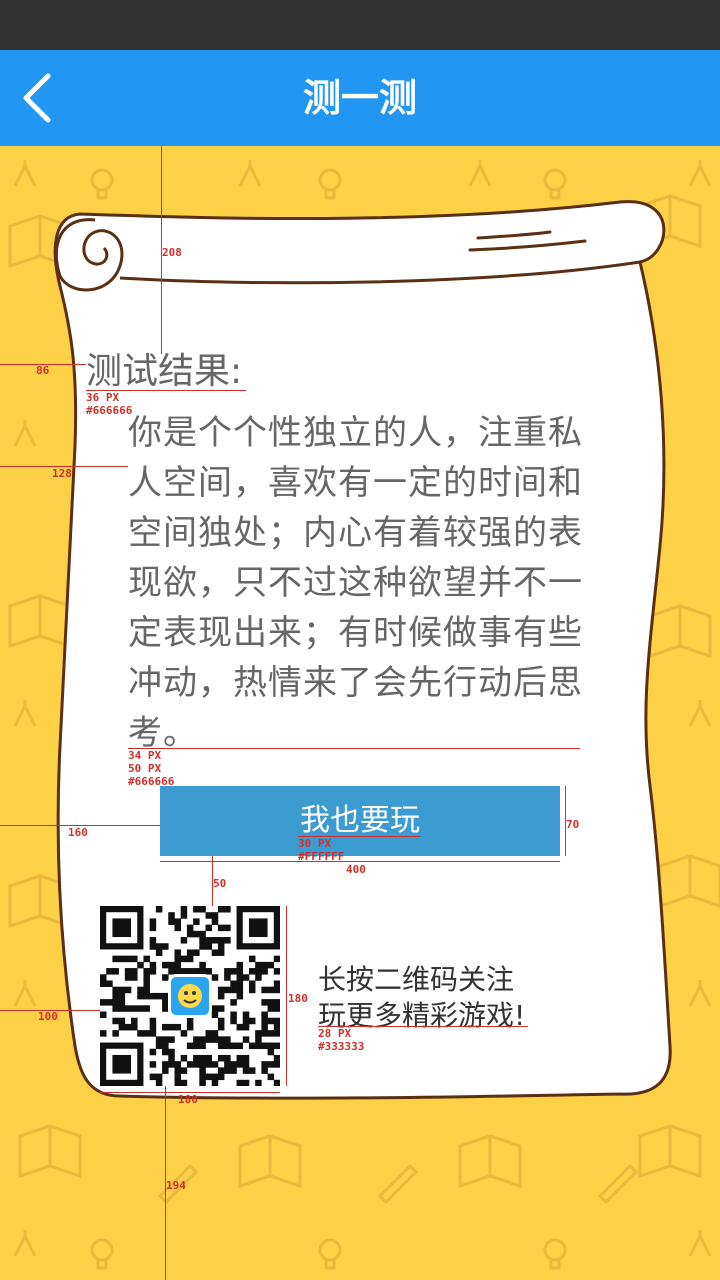  I want to click on qr-caption-line1: 长按二维码关注, so click(416, 979).